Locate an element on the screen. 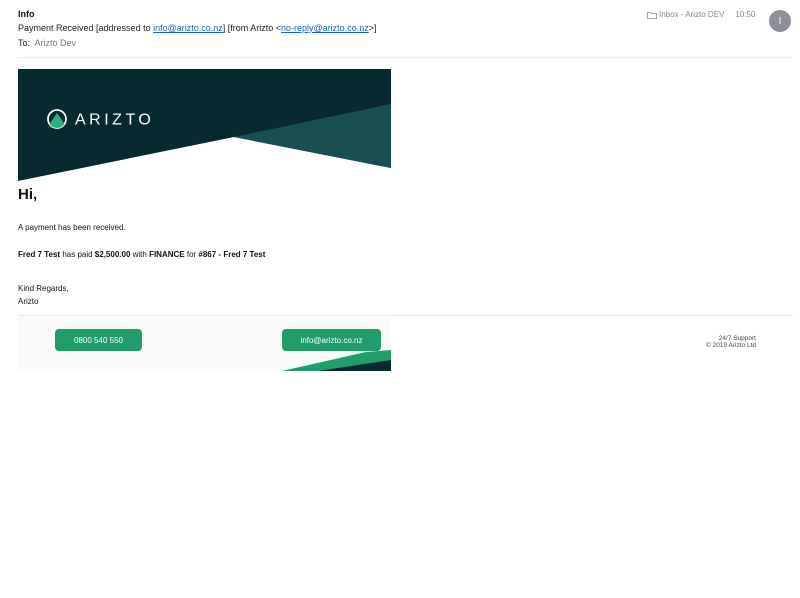 The height and width of the screenshot is (598, 800). support-line: 24/7 Support is located at coordinates (737, 338).